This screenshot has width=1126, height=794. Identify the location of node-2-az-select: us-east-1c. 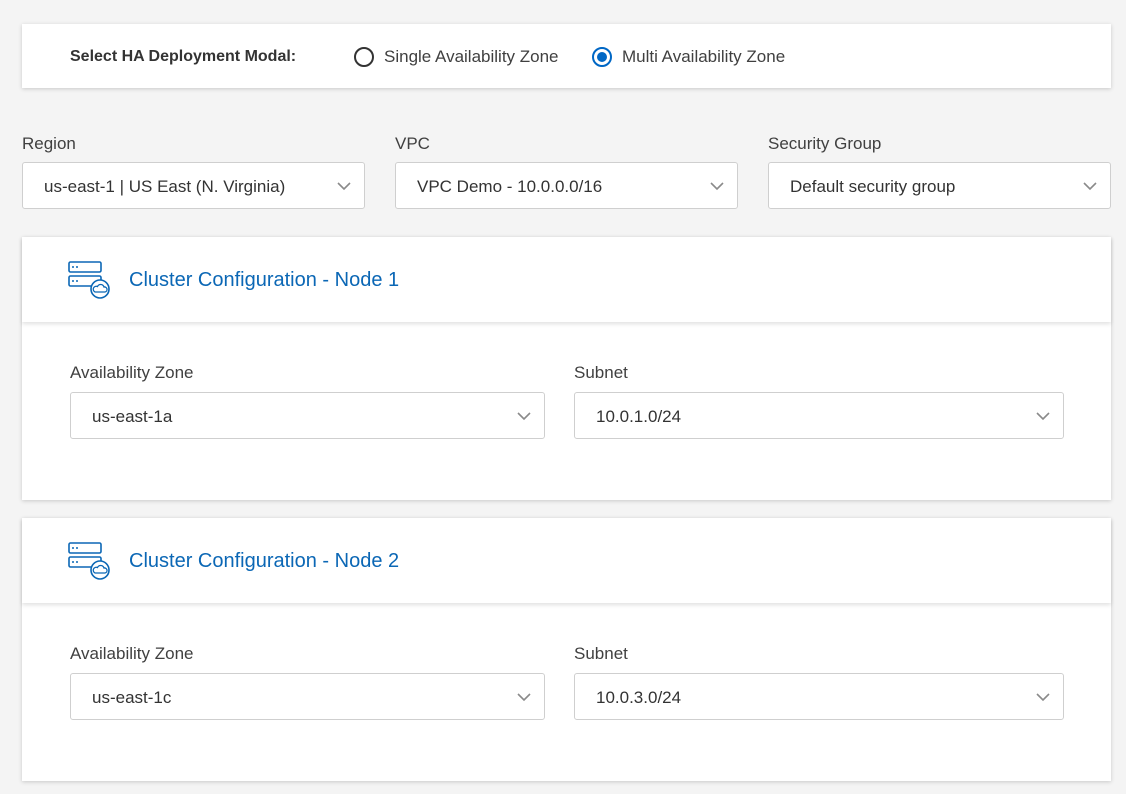
(307, 696).